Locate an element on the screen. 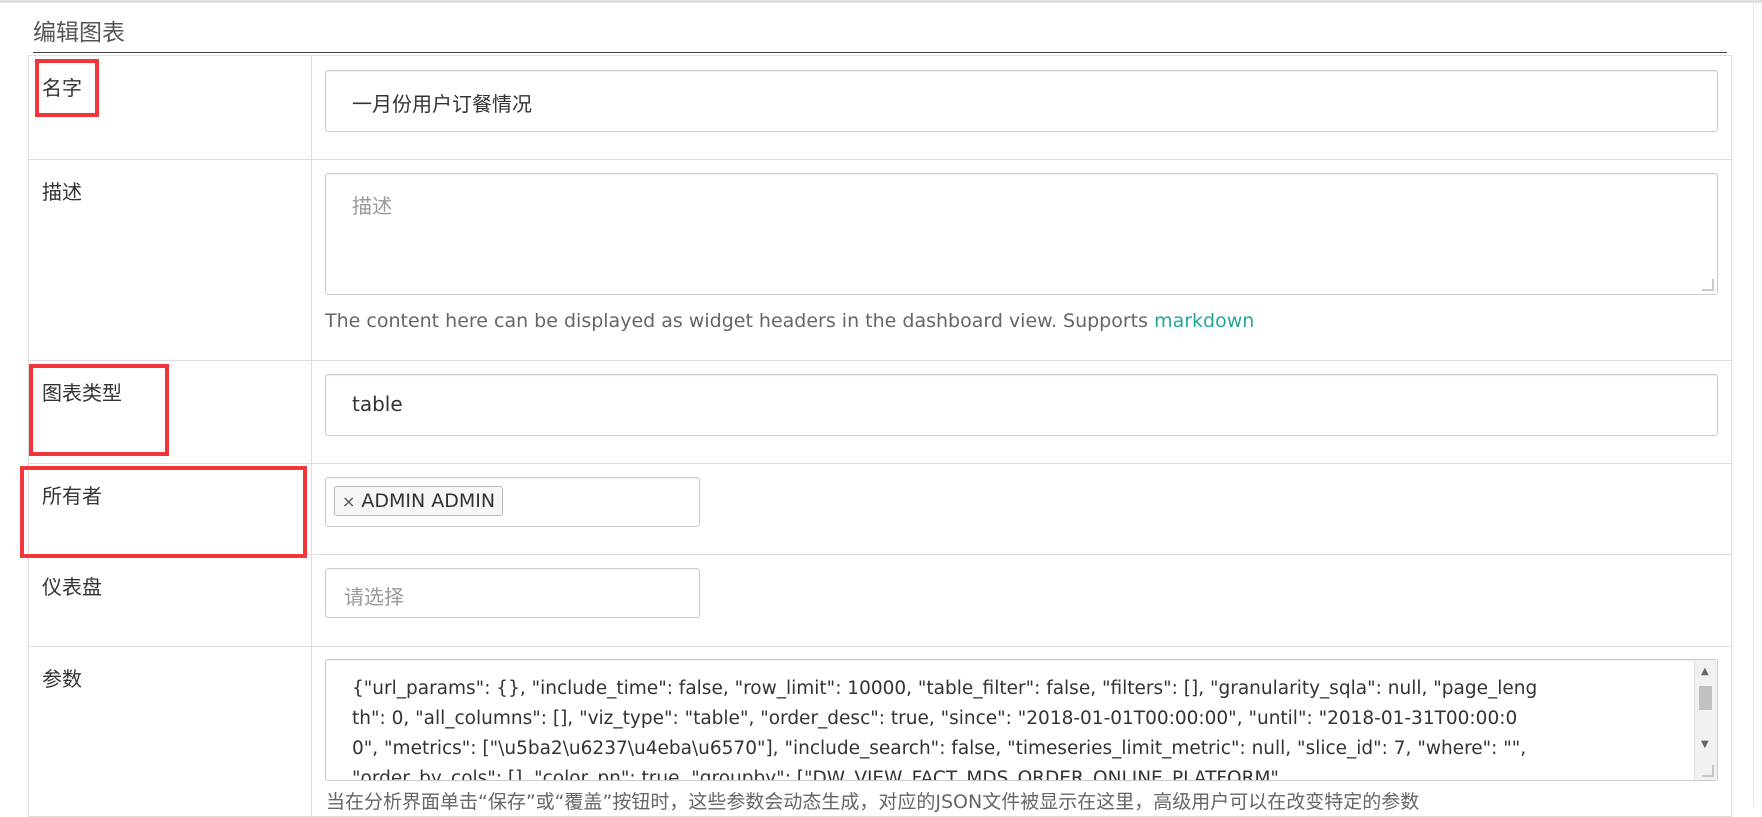  description-textarea: 描述 is located at coordinates (1021, 234).